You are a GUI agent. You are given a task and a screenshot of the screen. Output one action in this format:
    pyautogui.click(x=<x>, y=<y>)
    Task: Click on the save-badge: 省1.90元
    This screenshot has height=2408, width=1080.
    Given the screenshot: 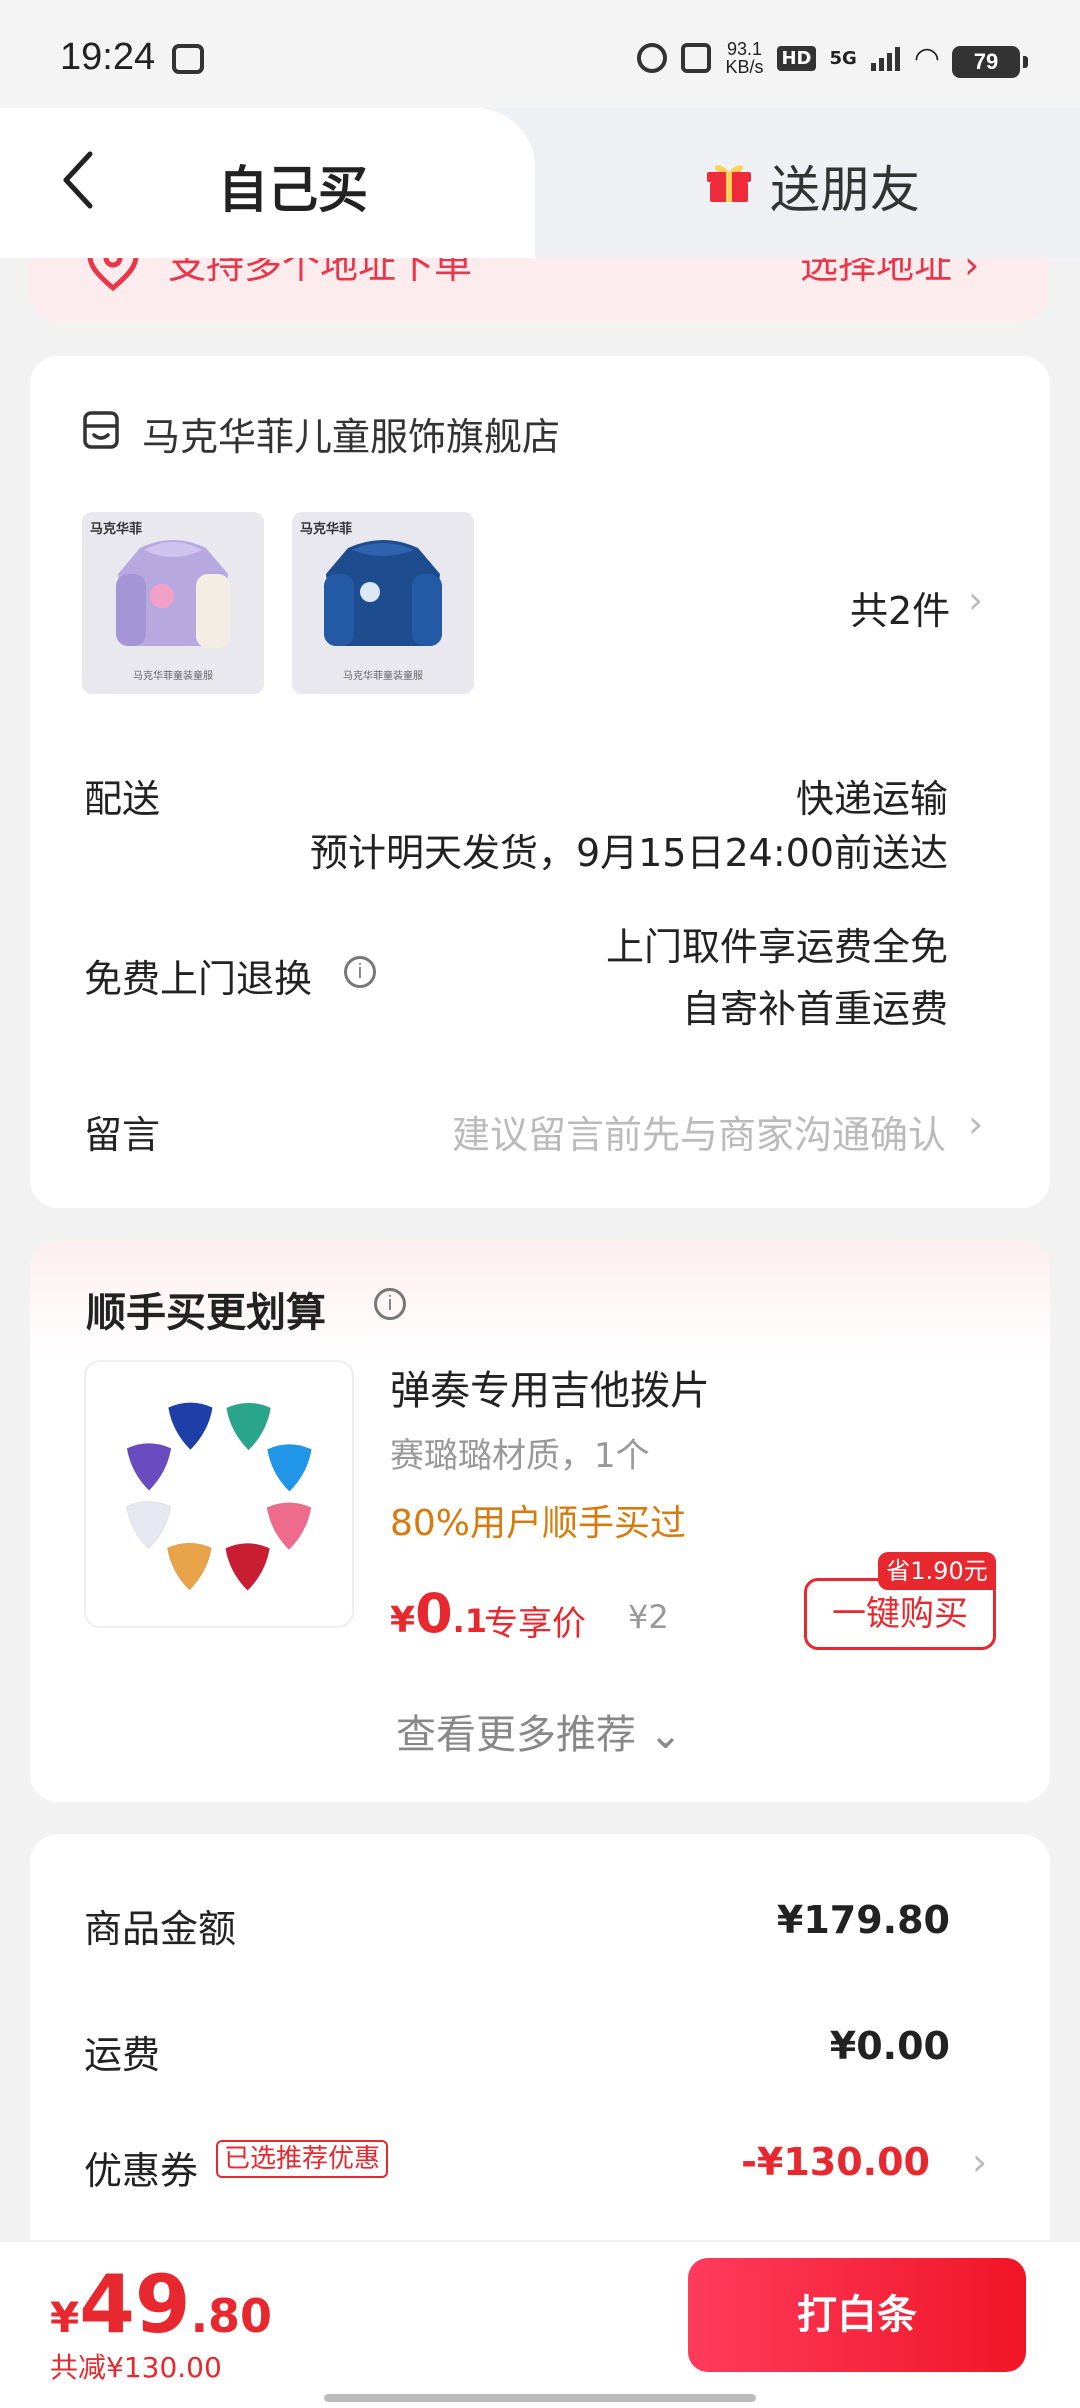 What is the action you would take?
    pyautogui.click(x=937, y=1571)
    